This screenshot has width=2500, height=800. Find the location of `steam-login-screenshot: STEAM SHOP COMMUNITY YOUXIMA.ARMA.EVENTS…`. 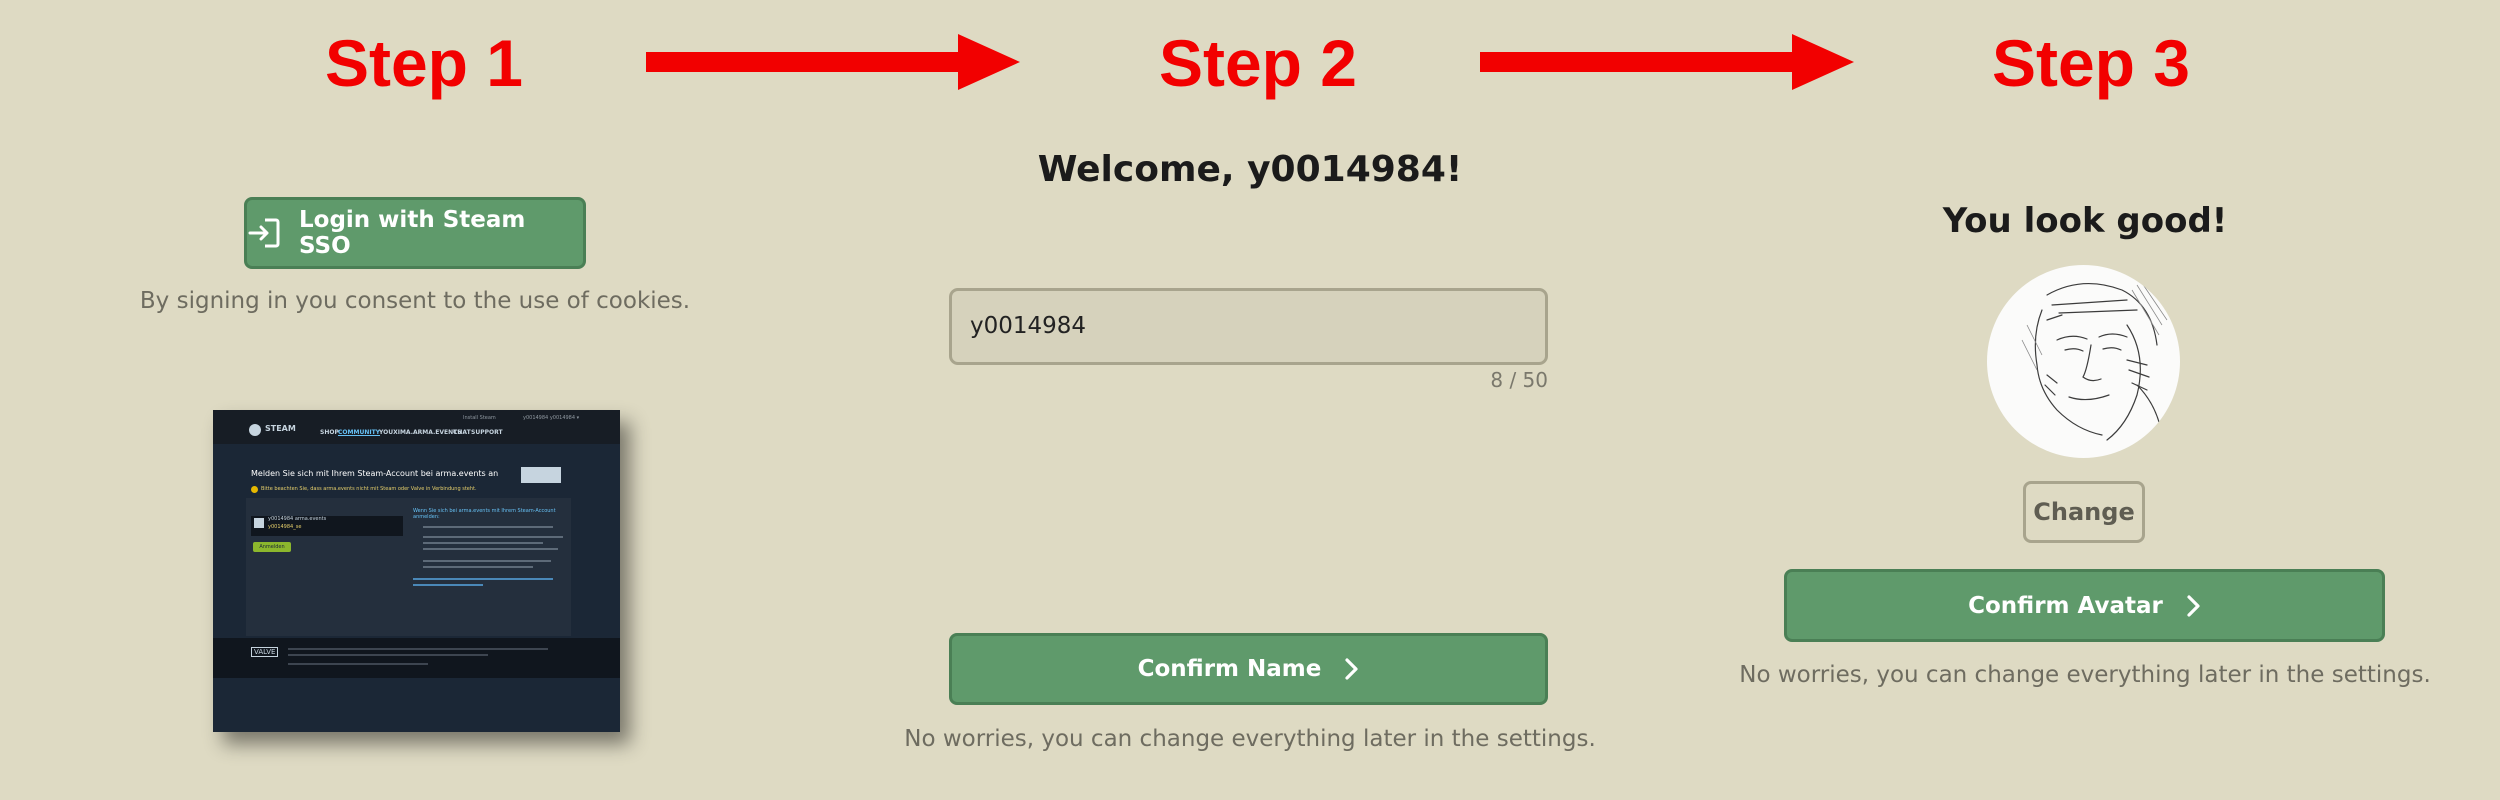

steam-login-screenshot: STEAM SHOP COMMUNITY YOUXIMA.ARMA.EVENTS… is located at coordinates (416, 571).